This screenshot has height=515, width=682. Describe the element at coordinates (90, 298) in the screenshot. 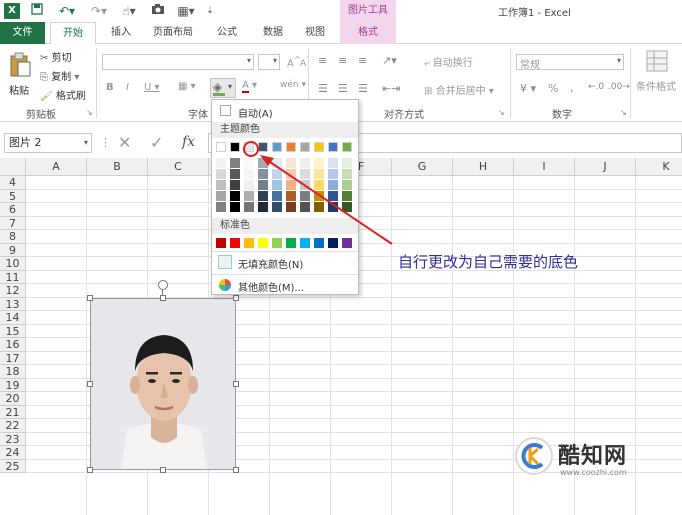

I see `resize-handle-nw` at that location.